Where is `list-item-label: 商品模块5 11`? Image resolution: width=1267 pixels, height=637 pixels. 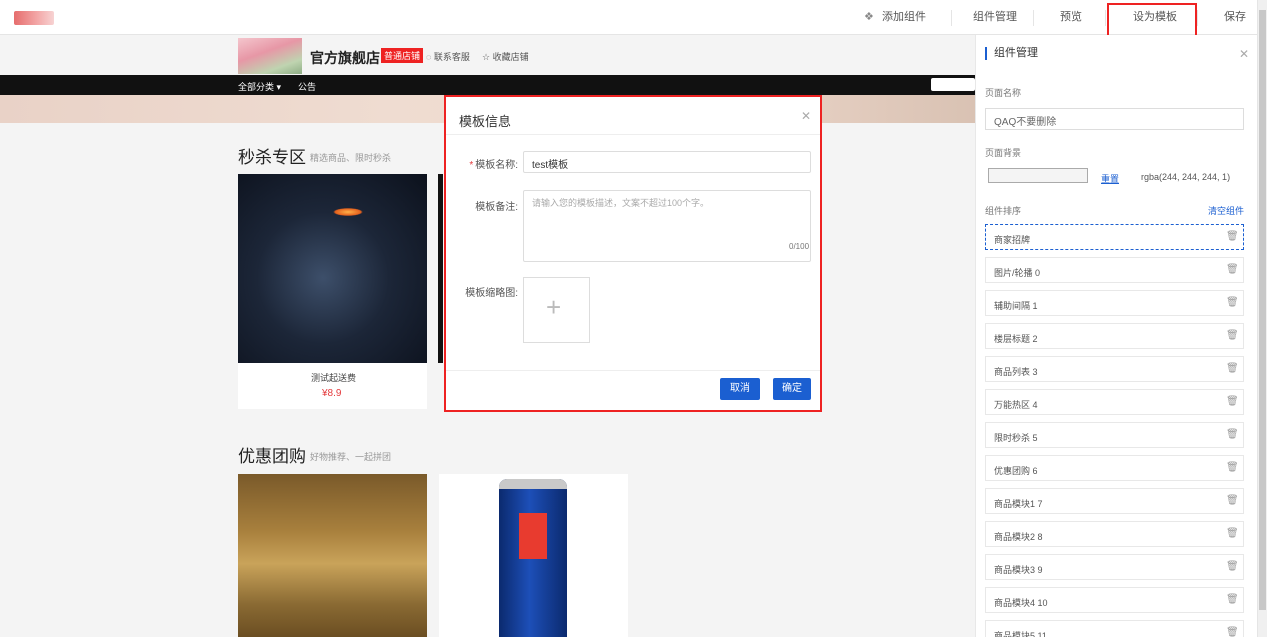 list-item-label: 商品模块5 11 is located at coordinates (1020, 634).